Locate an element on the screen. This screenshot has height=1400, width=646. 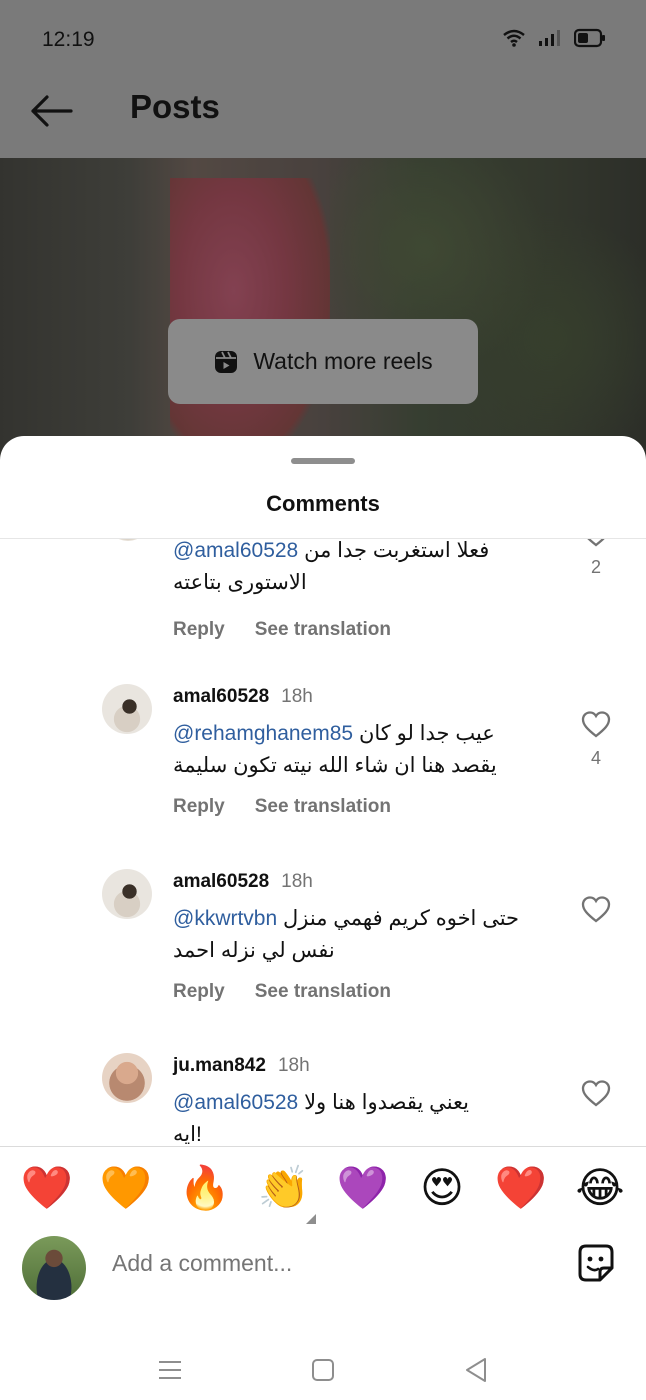
emoji-reaction-bar: ❤️ 🧡 🔥 👏 💜 😍 ❤️ 😂 is located at coordinates (323, 1192).